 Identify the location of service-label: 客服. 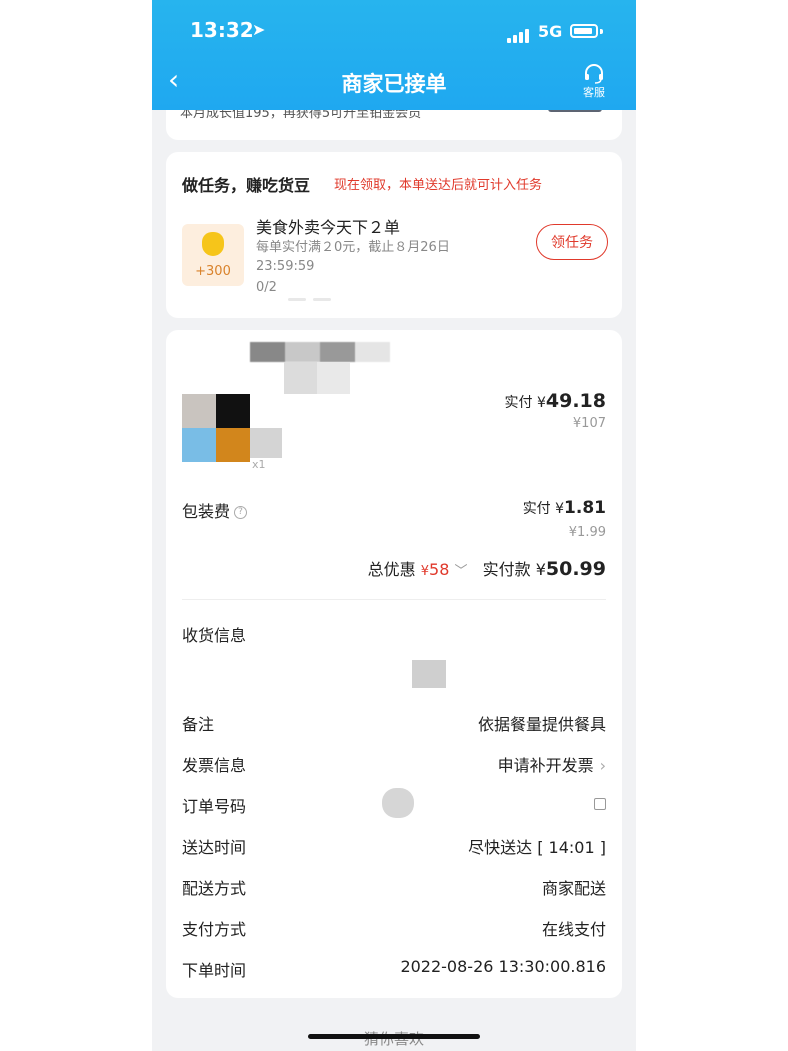
(594, 92).